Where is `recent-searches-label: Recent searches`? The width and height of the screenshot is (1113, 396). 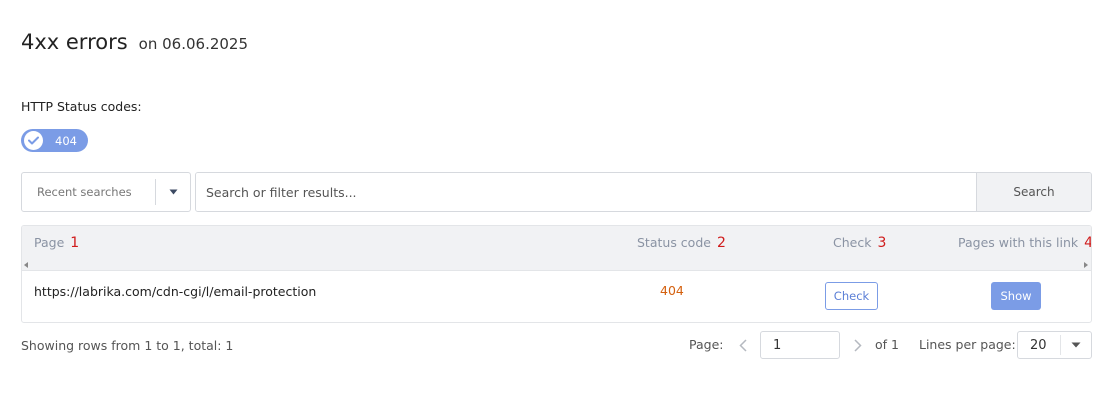 recent-searches-label: Recent searches is located at coordinates (84, 192).